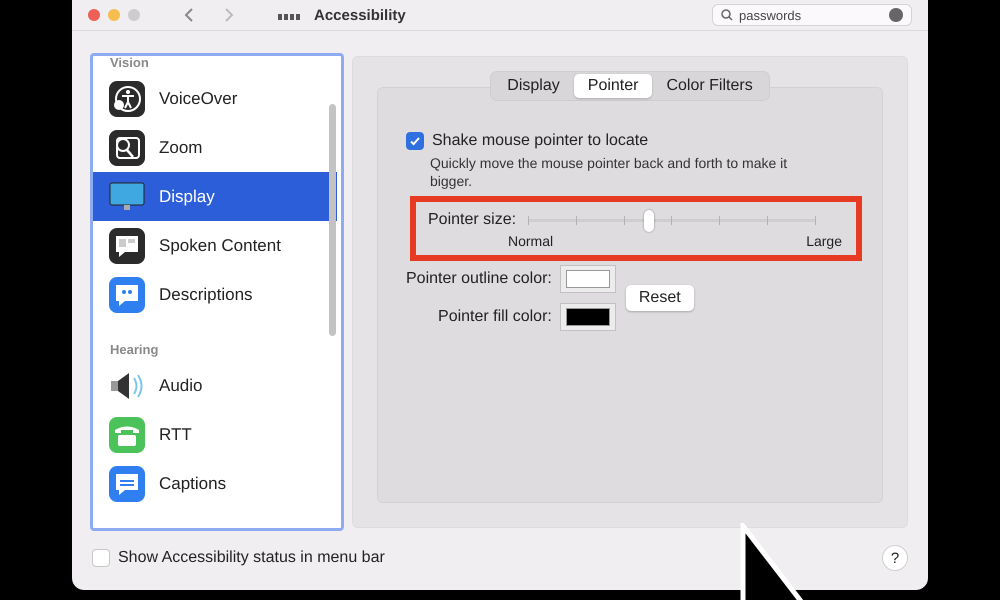  I want to click on search-text: passwords, so click(770, 15).